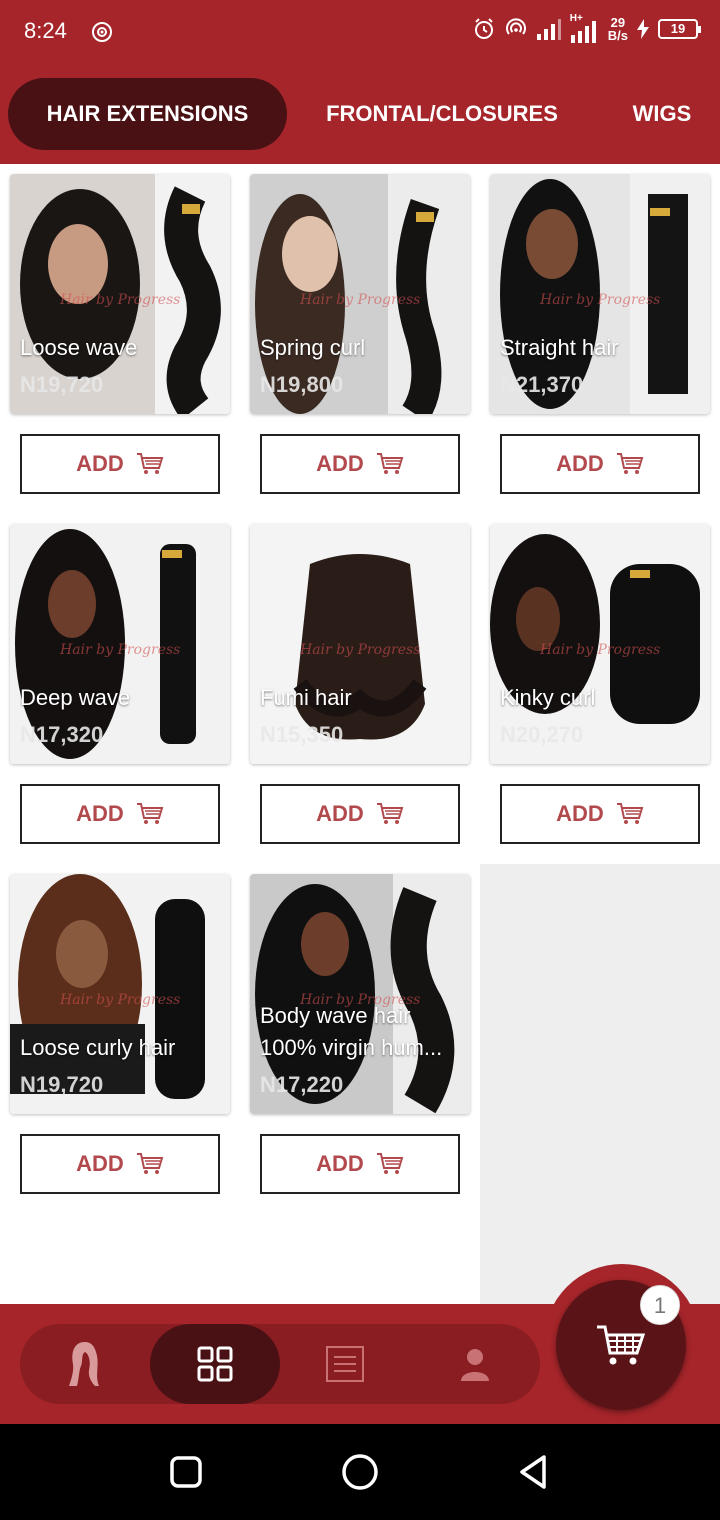  Describe the element at coordinates (335, 1015) in the screenshot. I see `product-name: Body wave hair` at that location.